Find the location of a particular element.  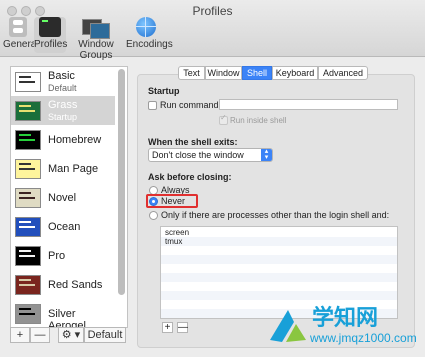

updown-arrows-icon: ▴ ▾ is located at coordinates (266, 154).